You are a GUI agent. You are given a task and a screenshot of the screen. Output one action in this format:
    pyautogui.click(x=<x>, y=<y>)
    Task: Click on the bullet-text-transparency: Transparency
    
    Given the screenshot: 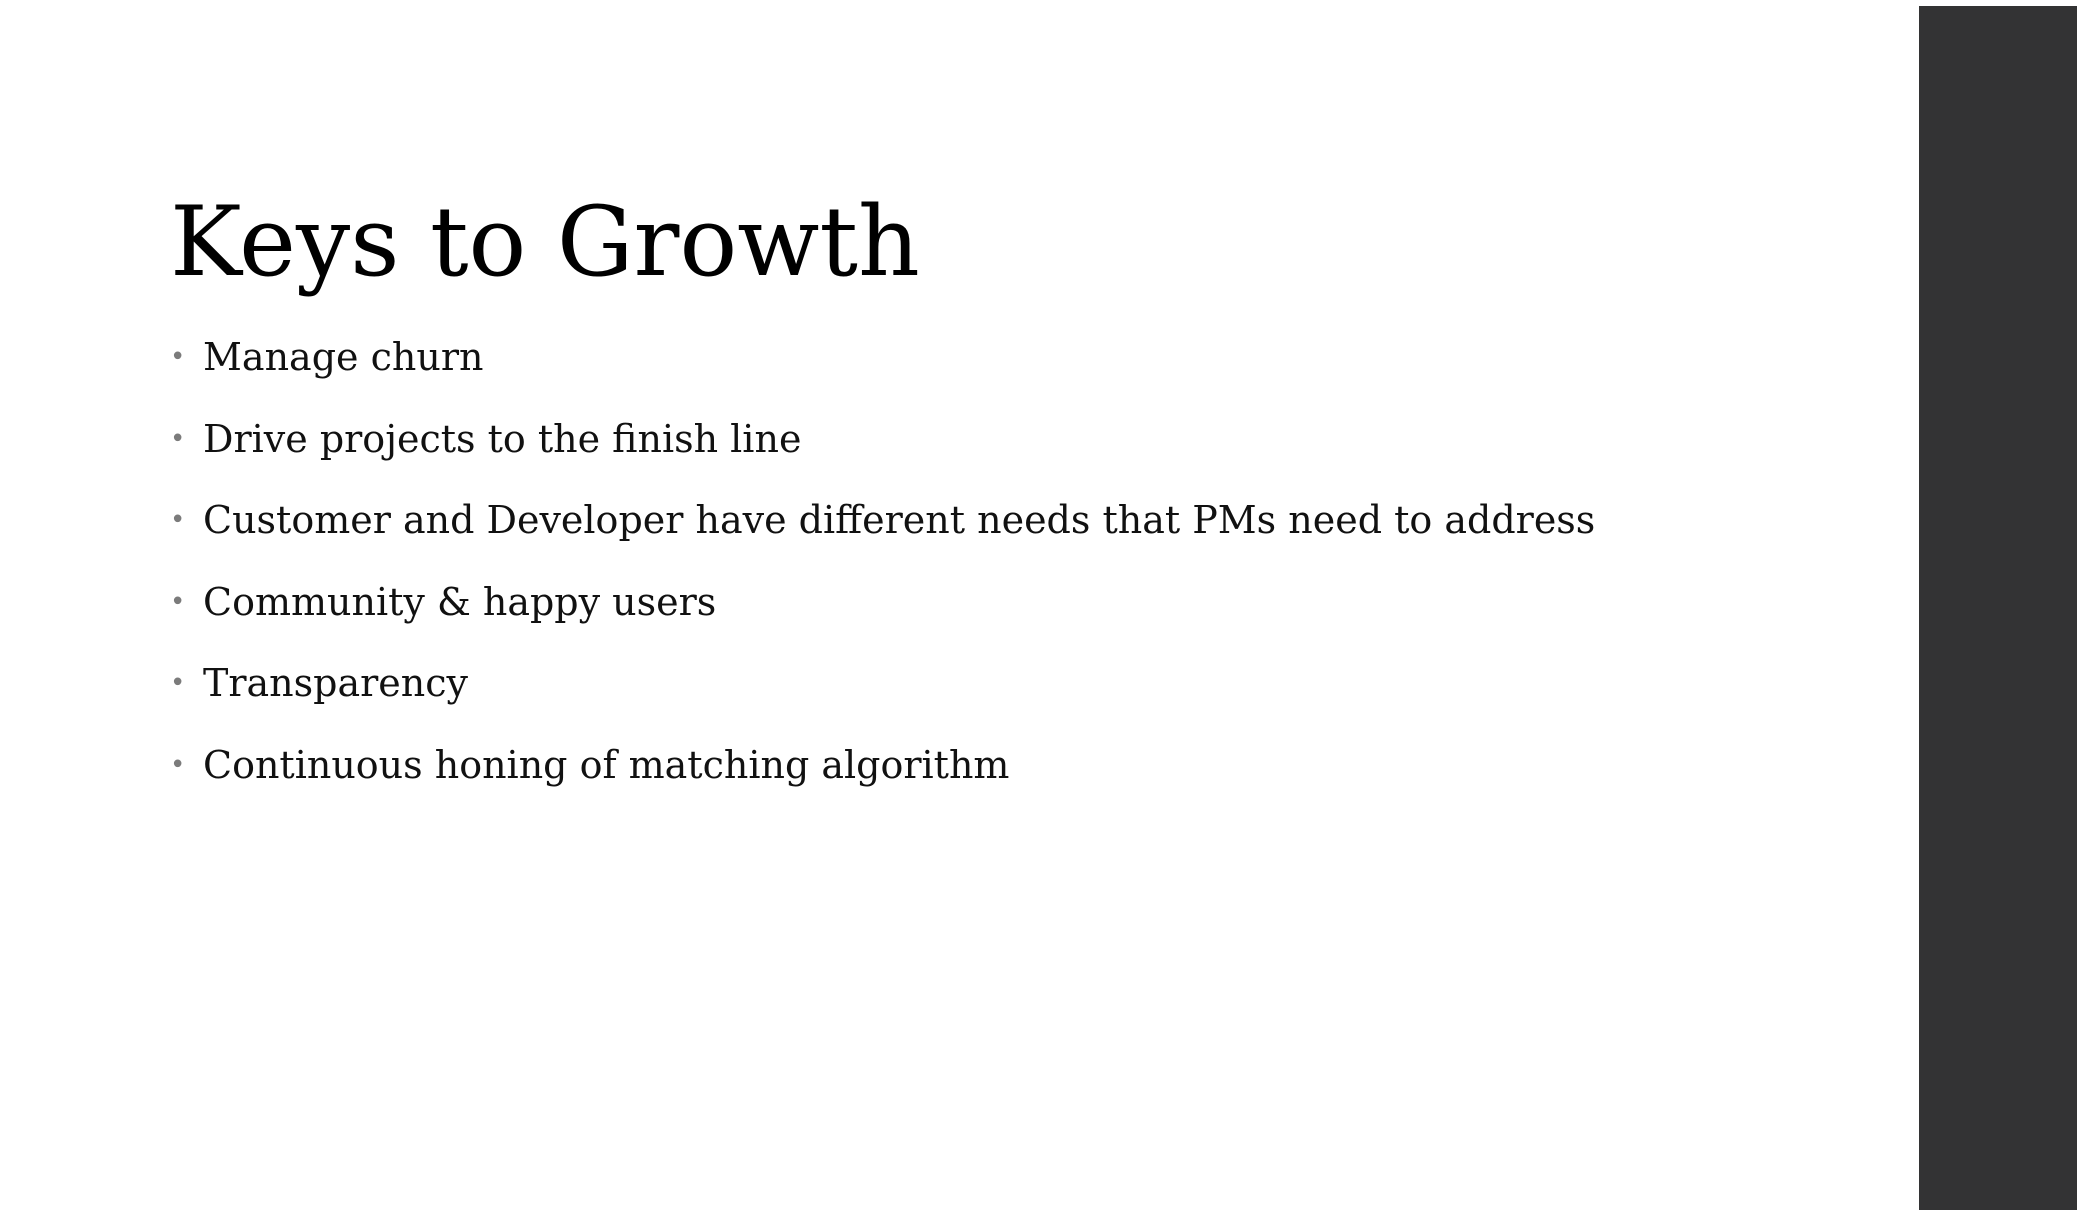 What is the action you would take?
    pyautogui.click(x=335, y=683)
    